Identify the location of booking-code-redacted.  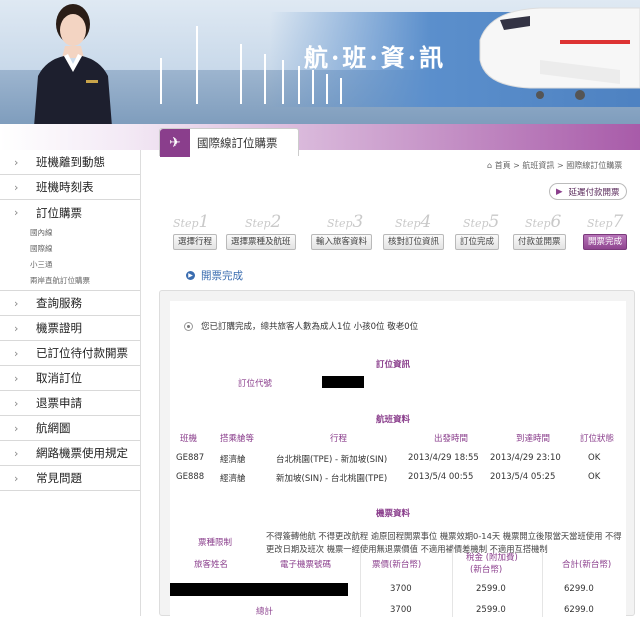
(343, 382).